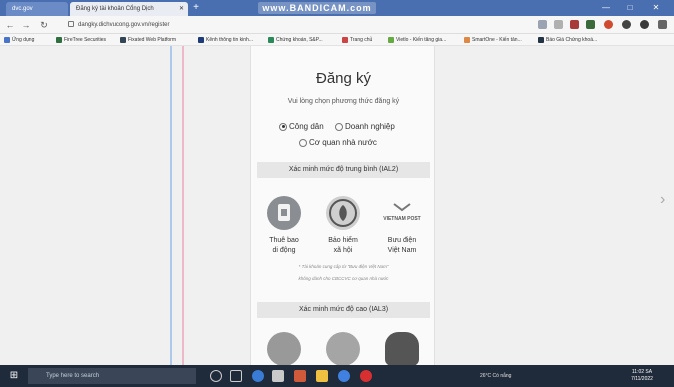 This screenshot has width=674, height=387. I want to click on radio-enterprise: Doanh nghiệp, so click(365, 126).